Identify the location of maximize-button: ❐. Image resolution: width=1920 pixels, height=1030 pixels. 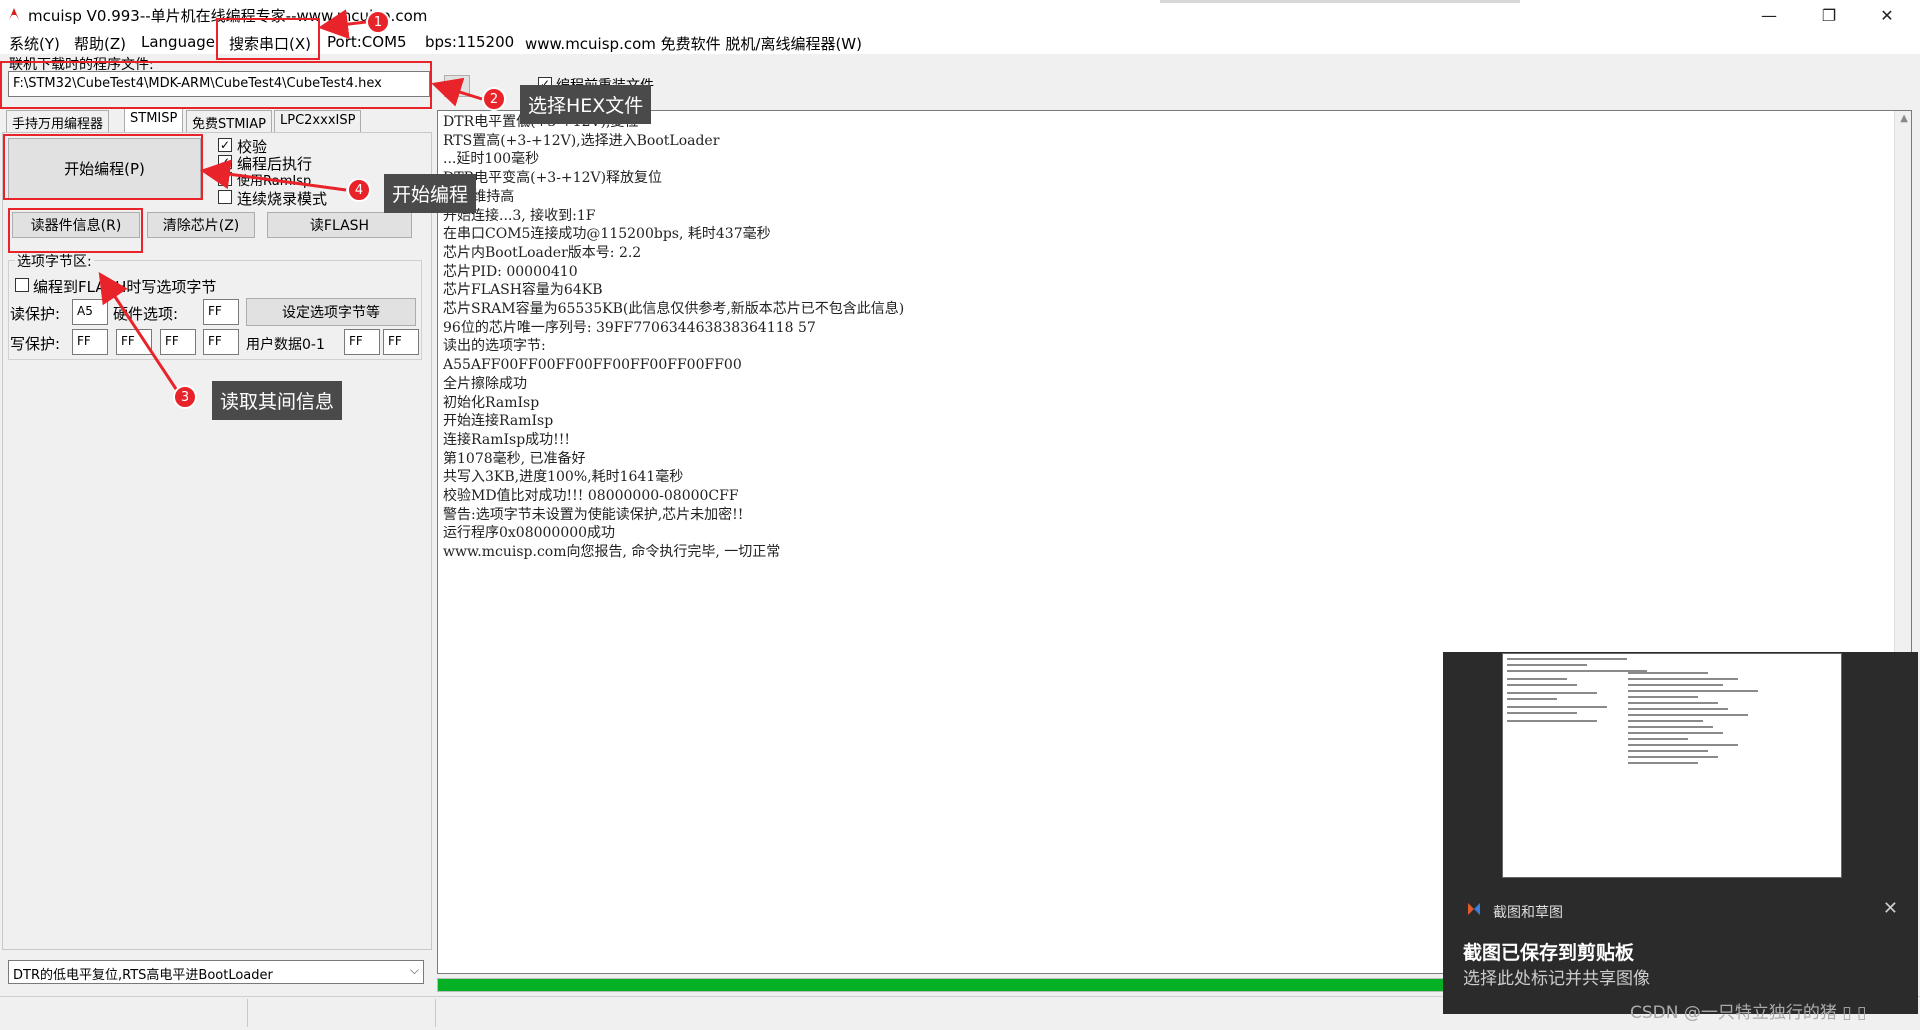
(1829, 15).